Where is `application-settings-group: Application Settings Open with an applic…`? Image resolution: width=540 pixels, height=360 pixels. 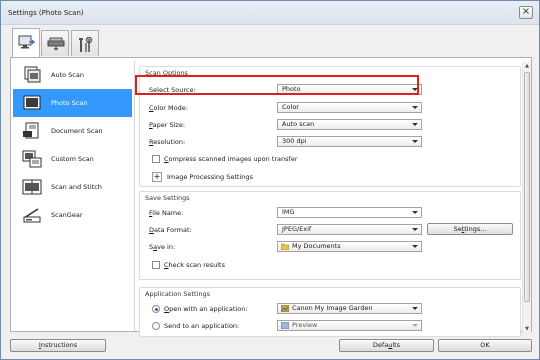
application-settings-group: Application Settings Open with an applic… is located at coordinates (330, 312).